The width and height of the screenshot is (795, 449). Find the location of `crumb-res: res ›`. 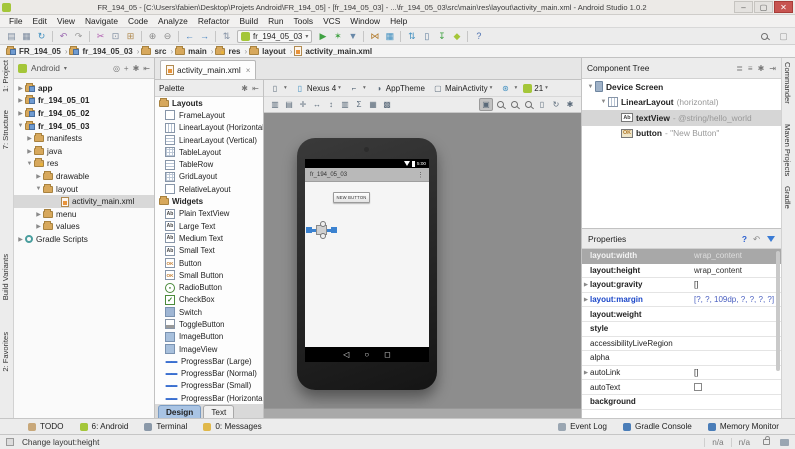

crumb-res: res › is located at coordinates (231, 50).